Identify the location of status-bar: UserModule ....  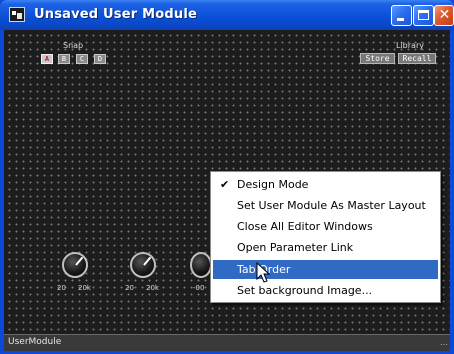
(227, 342).